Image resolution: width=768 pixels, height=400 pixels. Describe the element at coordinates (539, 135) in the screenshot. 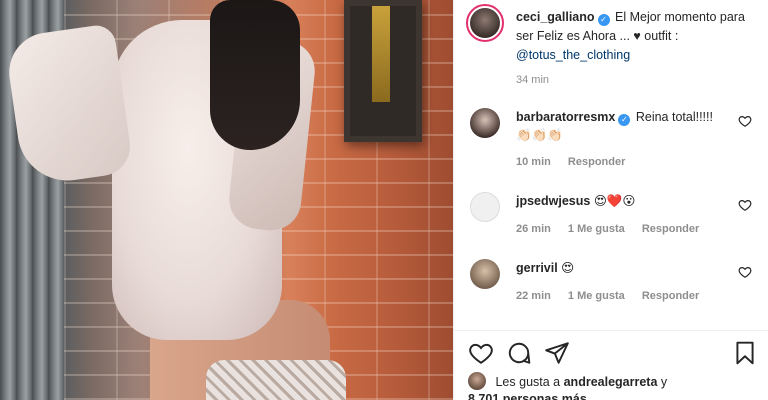

I see `comment-emoji: 👏🏻👏🏻👏🏻` at that location.